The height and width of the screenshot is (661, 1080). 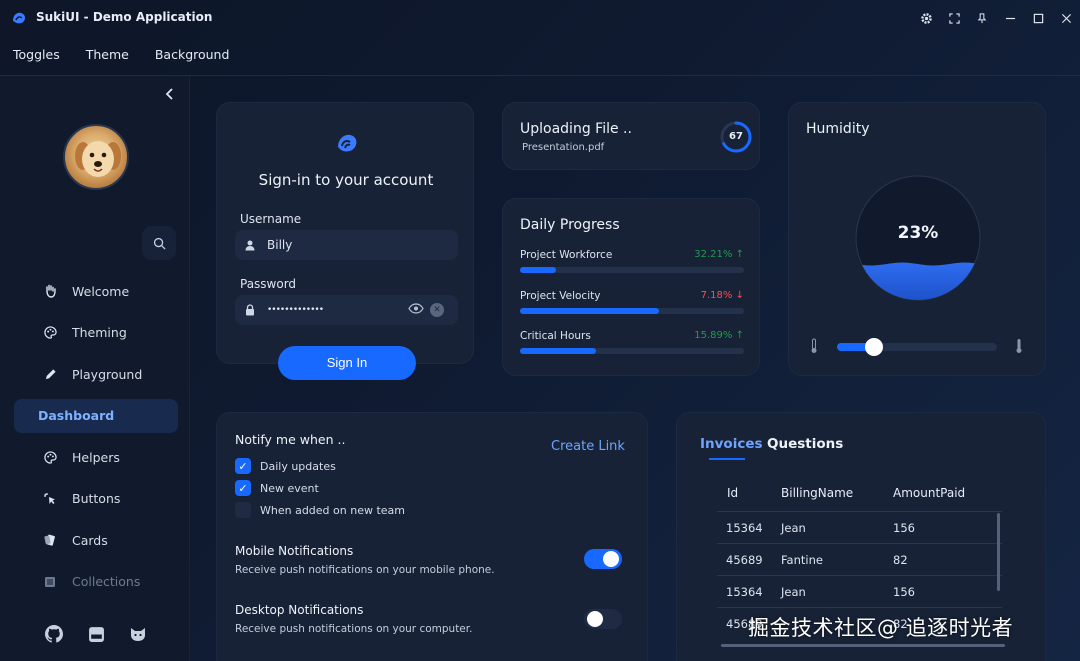 What do you see at coordinates (926, 18) in the screenshot?
I see `settings-gear-icon` at bounding box center [926, 18].